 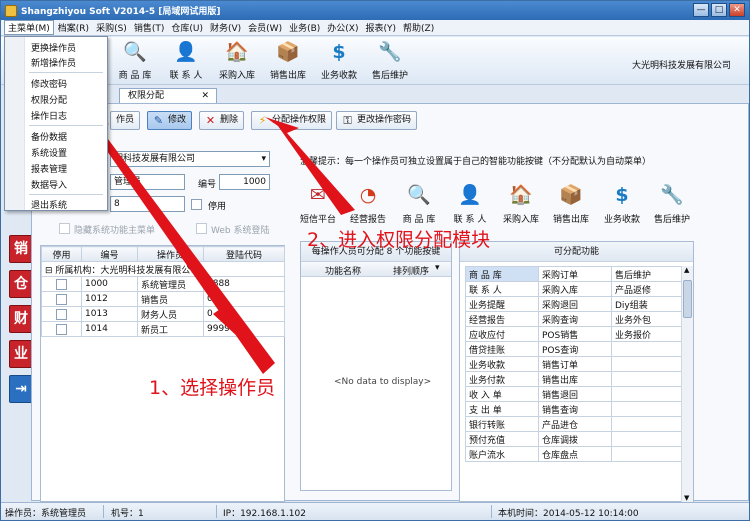 I want to click on menu-item-add-operator: 新增操作员, so click(x=53, y=62).